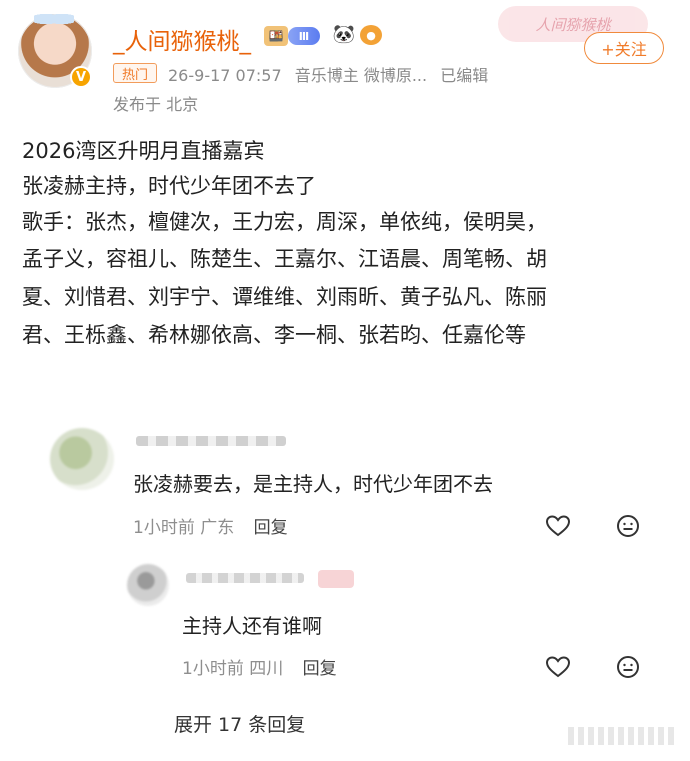 Image resolution: width=690 pixels, height=761 pixels. Describe the element at coordinates (164, 528) in the screenshot. I see `comment-time: 1小时前` at that location.